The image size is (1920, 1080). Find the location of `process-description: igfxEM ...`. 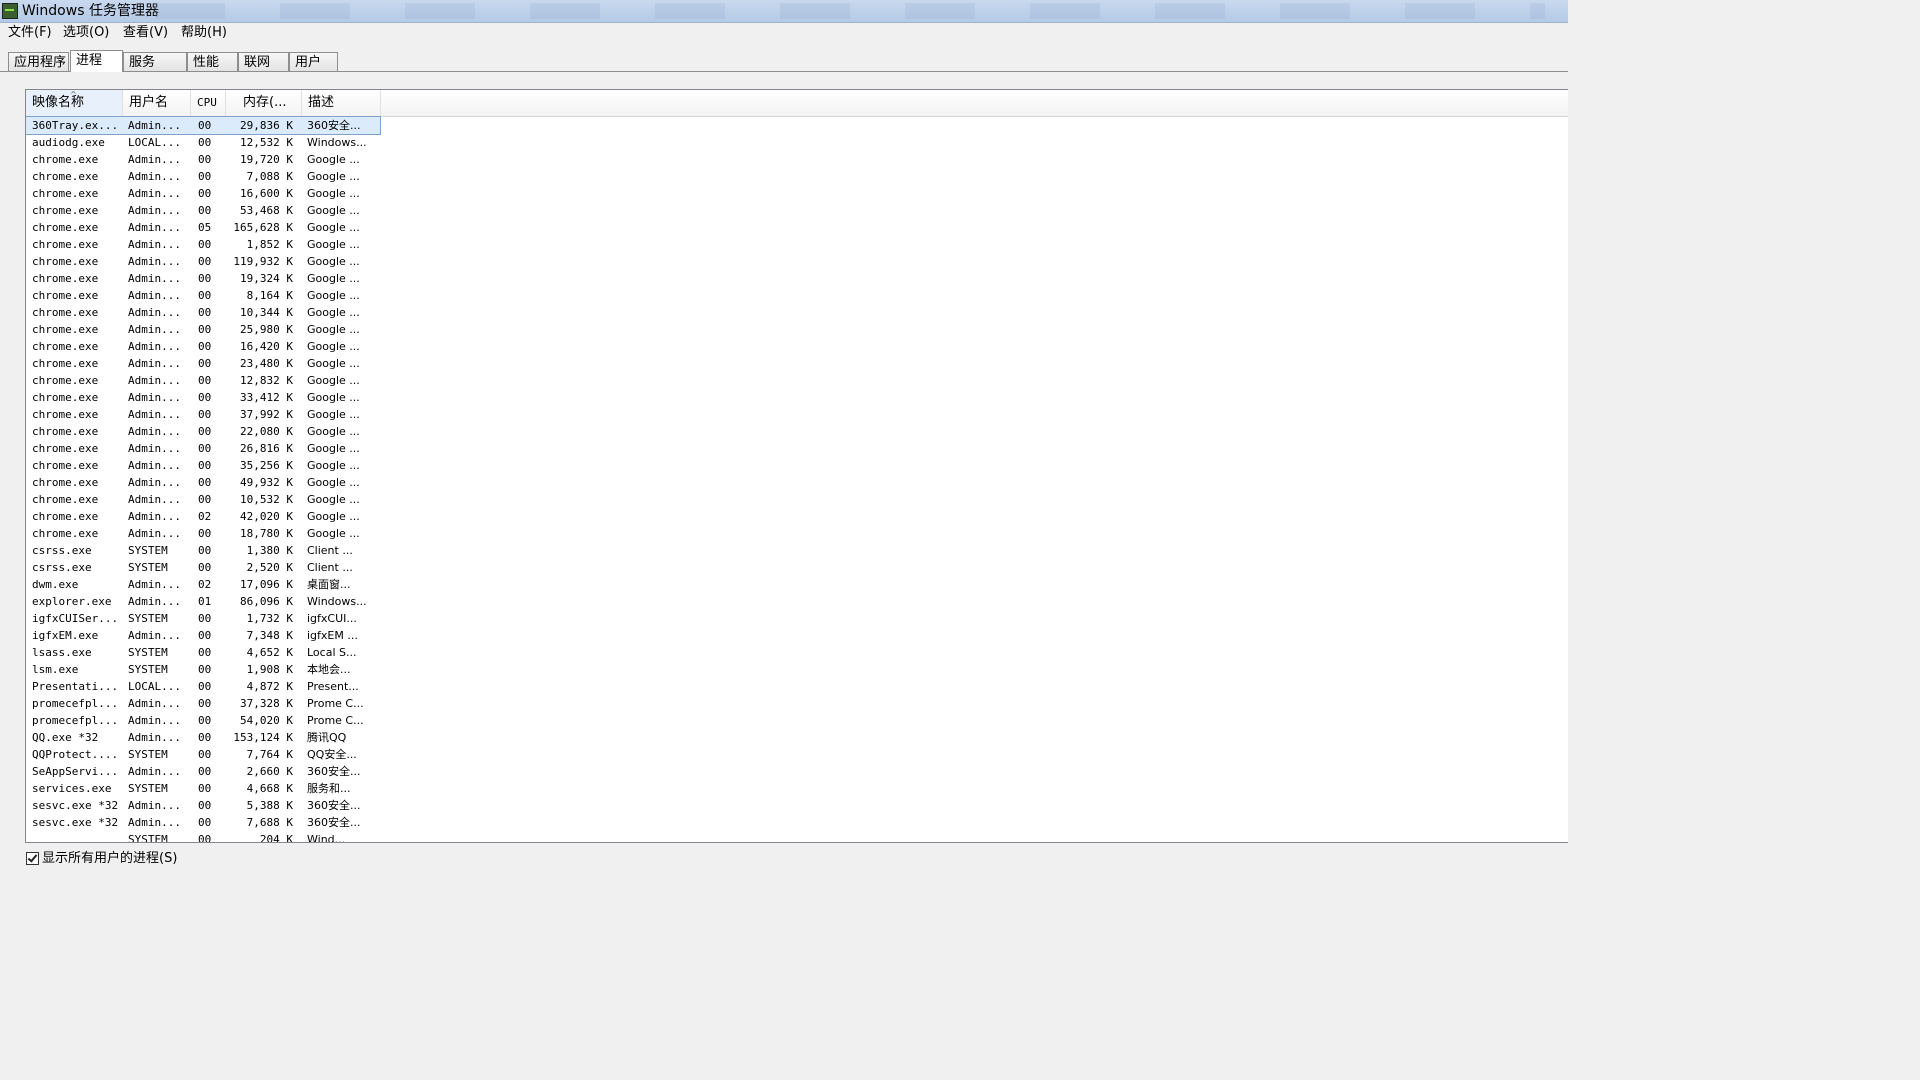

process-description: igfxEM ... is located at coordinates (332, 635).